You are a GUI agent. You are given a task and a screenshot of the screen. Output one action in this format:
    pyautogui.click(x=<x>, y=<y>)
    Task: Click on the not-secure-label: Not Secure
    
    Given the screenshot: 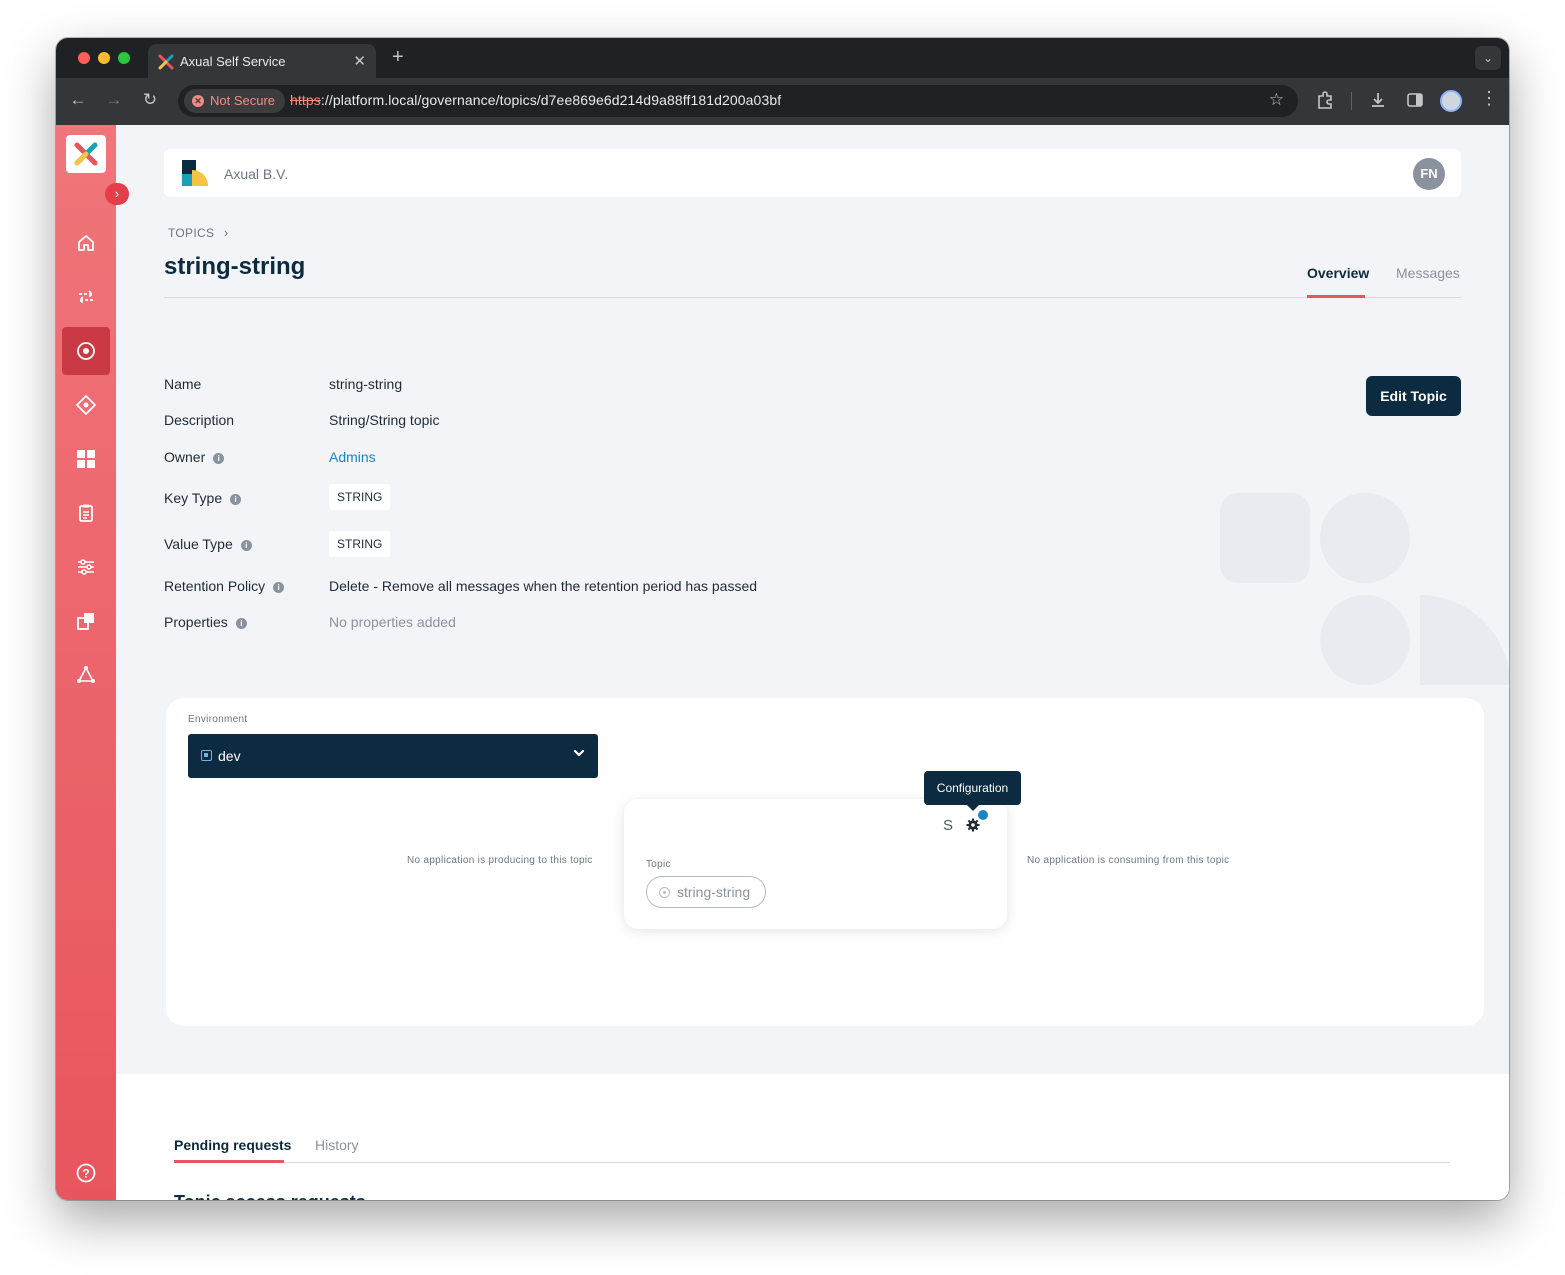 What is the action you would take?
    pyautogui.click(x=243, y=100)
    